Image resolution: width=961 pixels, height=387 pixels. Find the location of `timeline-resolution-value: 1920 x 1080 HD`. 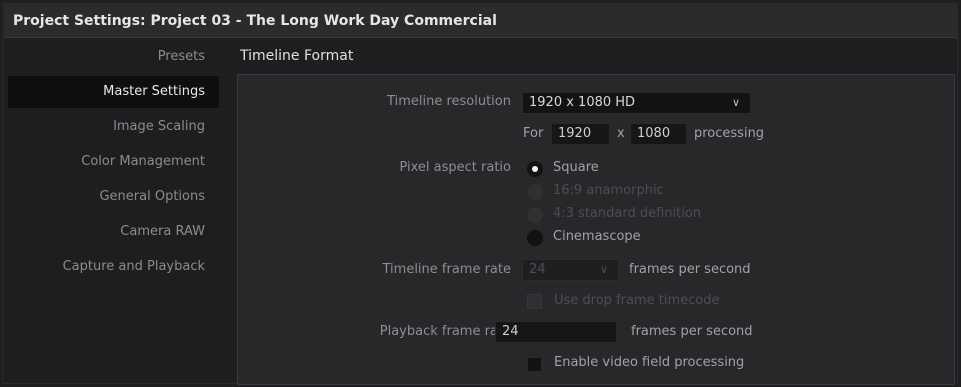

timeline-resolution-value: 1920 x 1080 HD is located at coordinates (582, 102).